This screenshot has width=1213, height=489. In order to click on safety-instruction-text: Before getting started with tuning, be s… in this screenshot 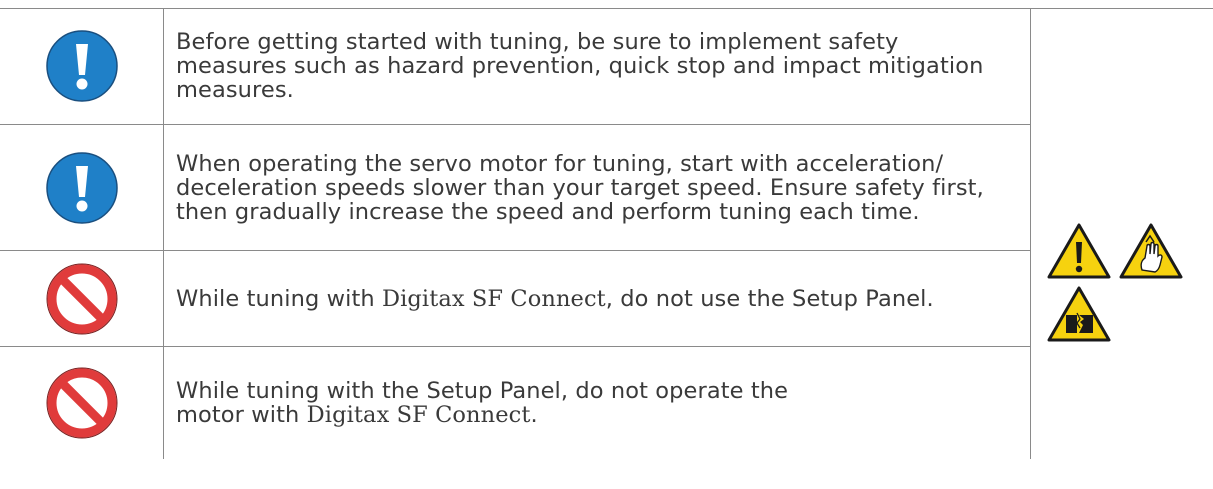, I will do `click(580, 66)`.